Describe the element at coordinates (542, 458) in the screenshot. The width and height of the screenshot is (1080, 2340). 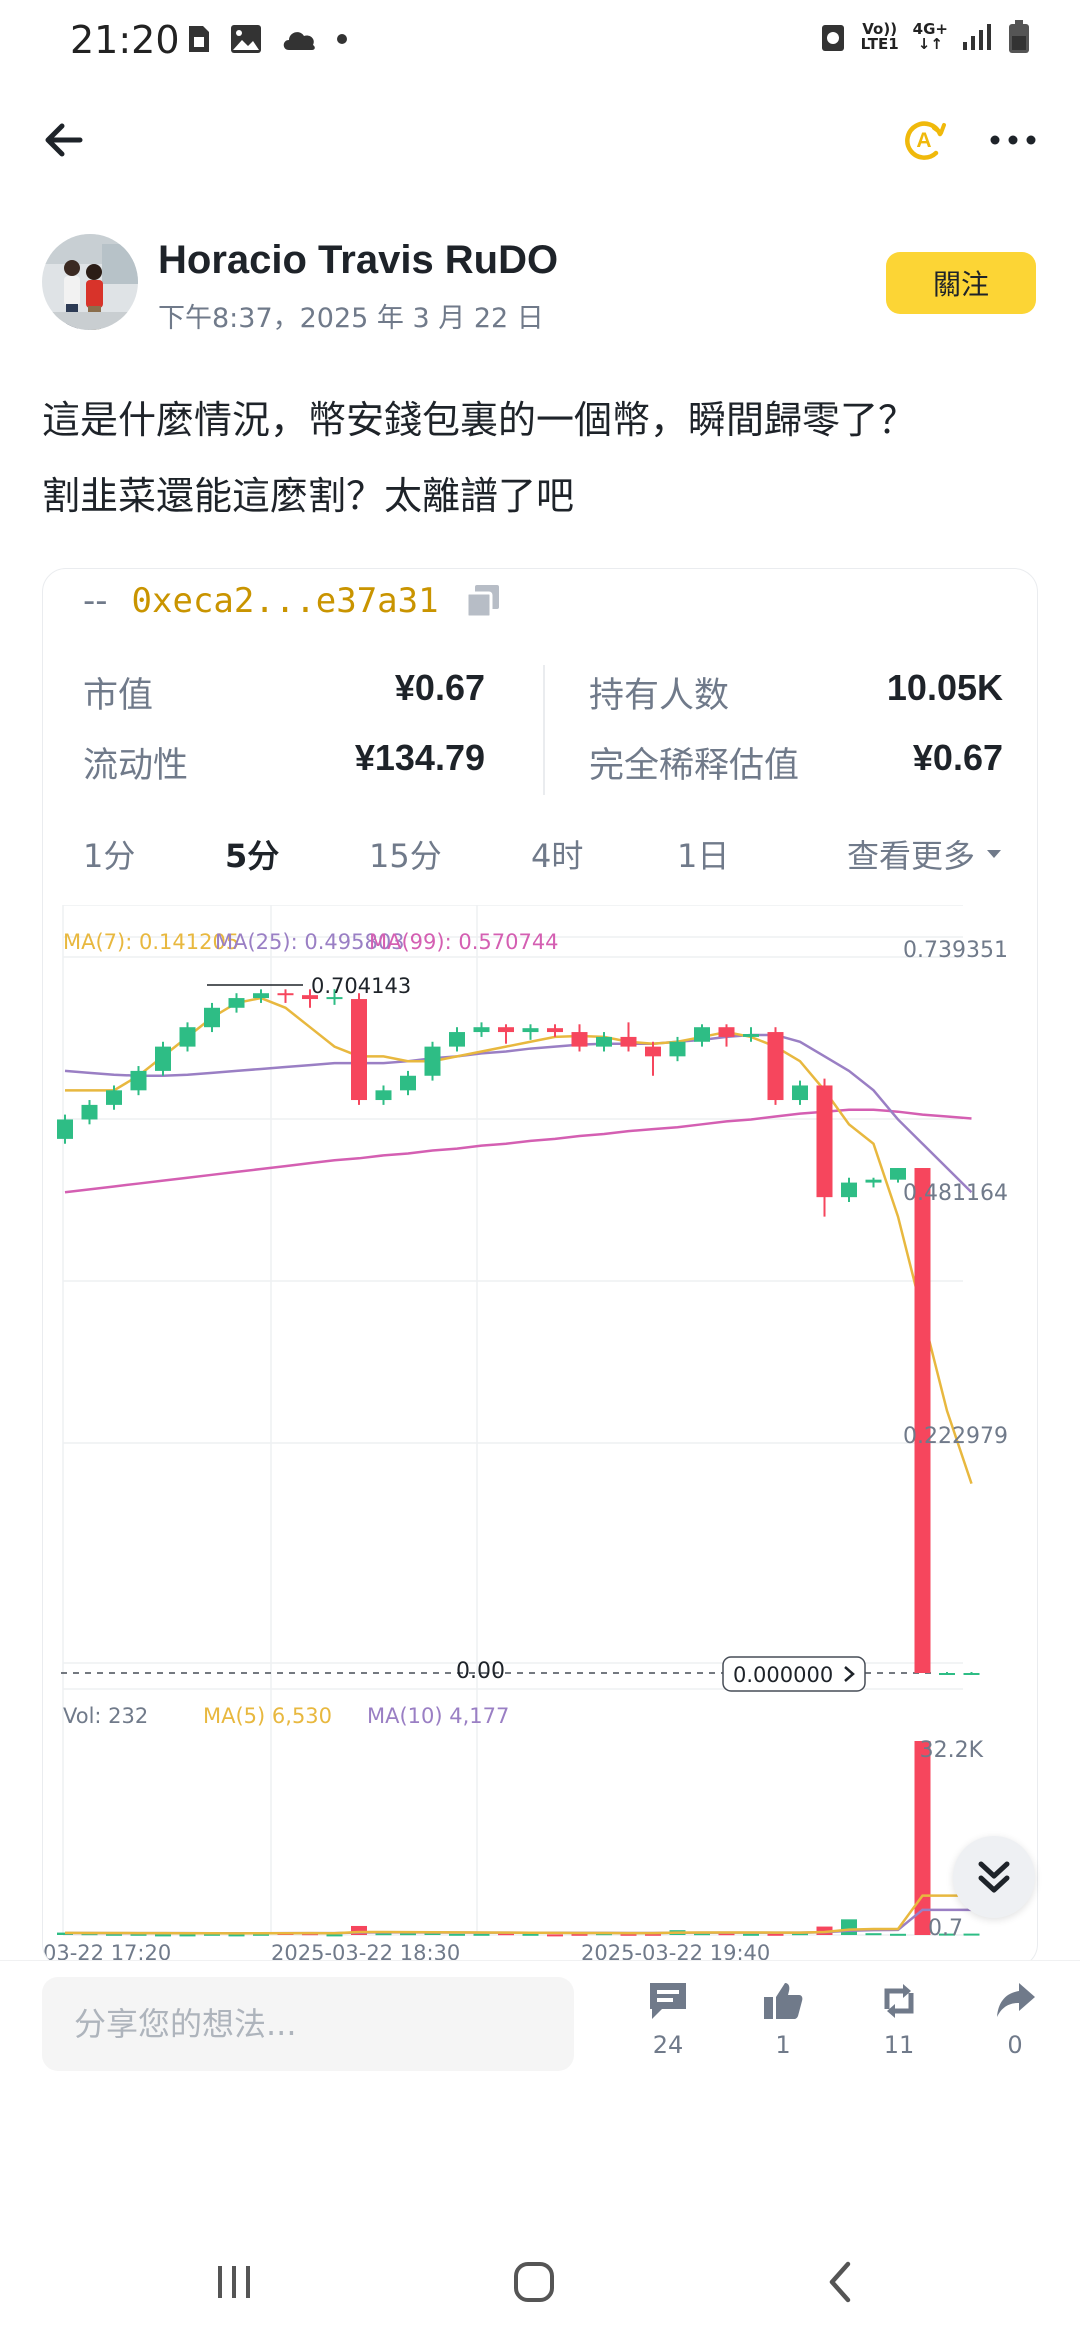
I see `post-content: 這是什麼情況，幣安錢包裏的一個幣，瞬間歸零了？ 割韭菜還能這麼割？太離譜了吧` at that location.